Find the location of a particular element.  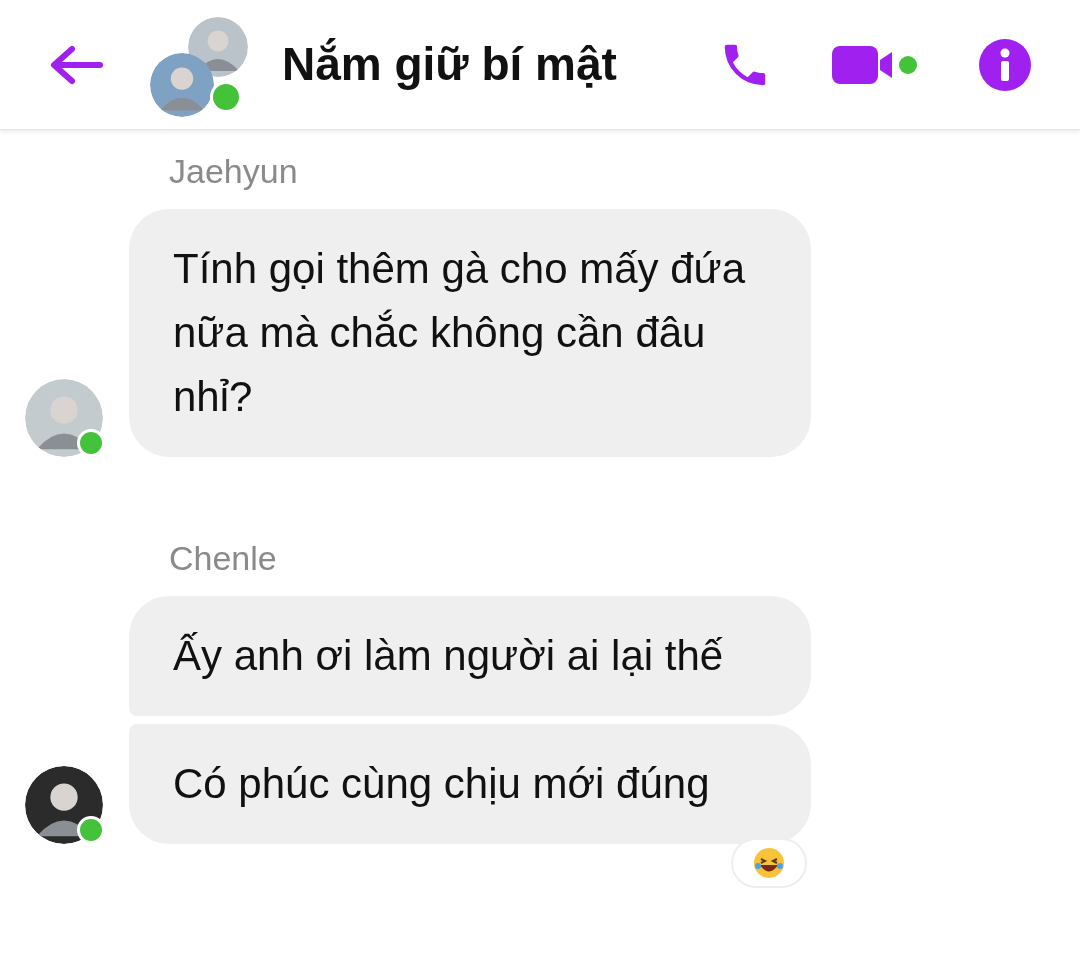

laughing-face-icon is located at coordinates (769, 863).